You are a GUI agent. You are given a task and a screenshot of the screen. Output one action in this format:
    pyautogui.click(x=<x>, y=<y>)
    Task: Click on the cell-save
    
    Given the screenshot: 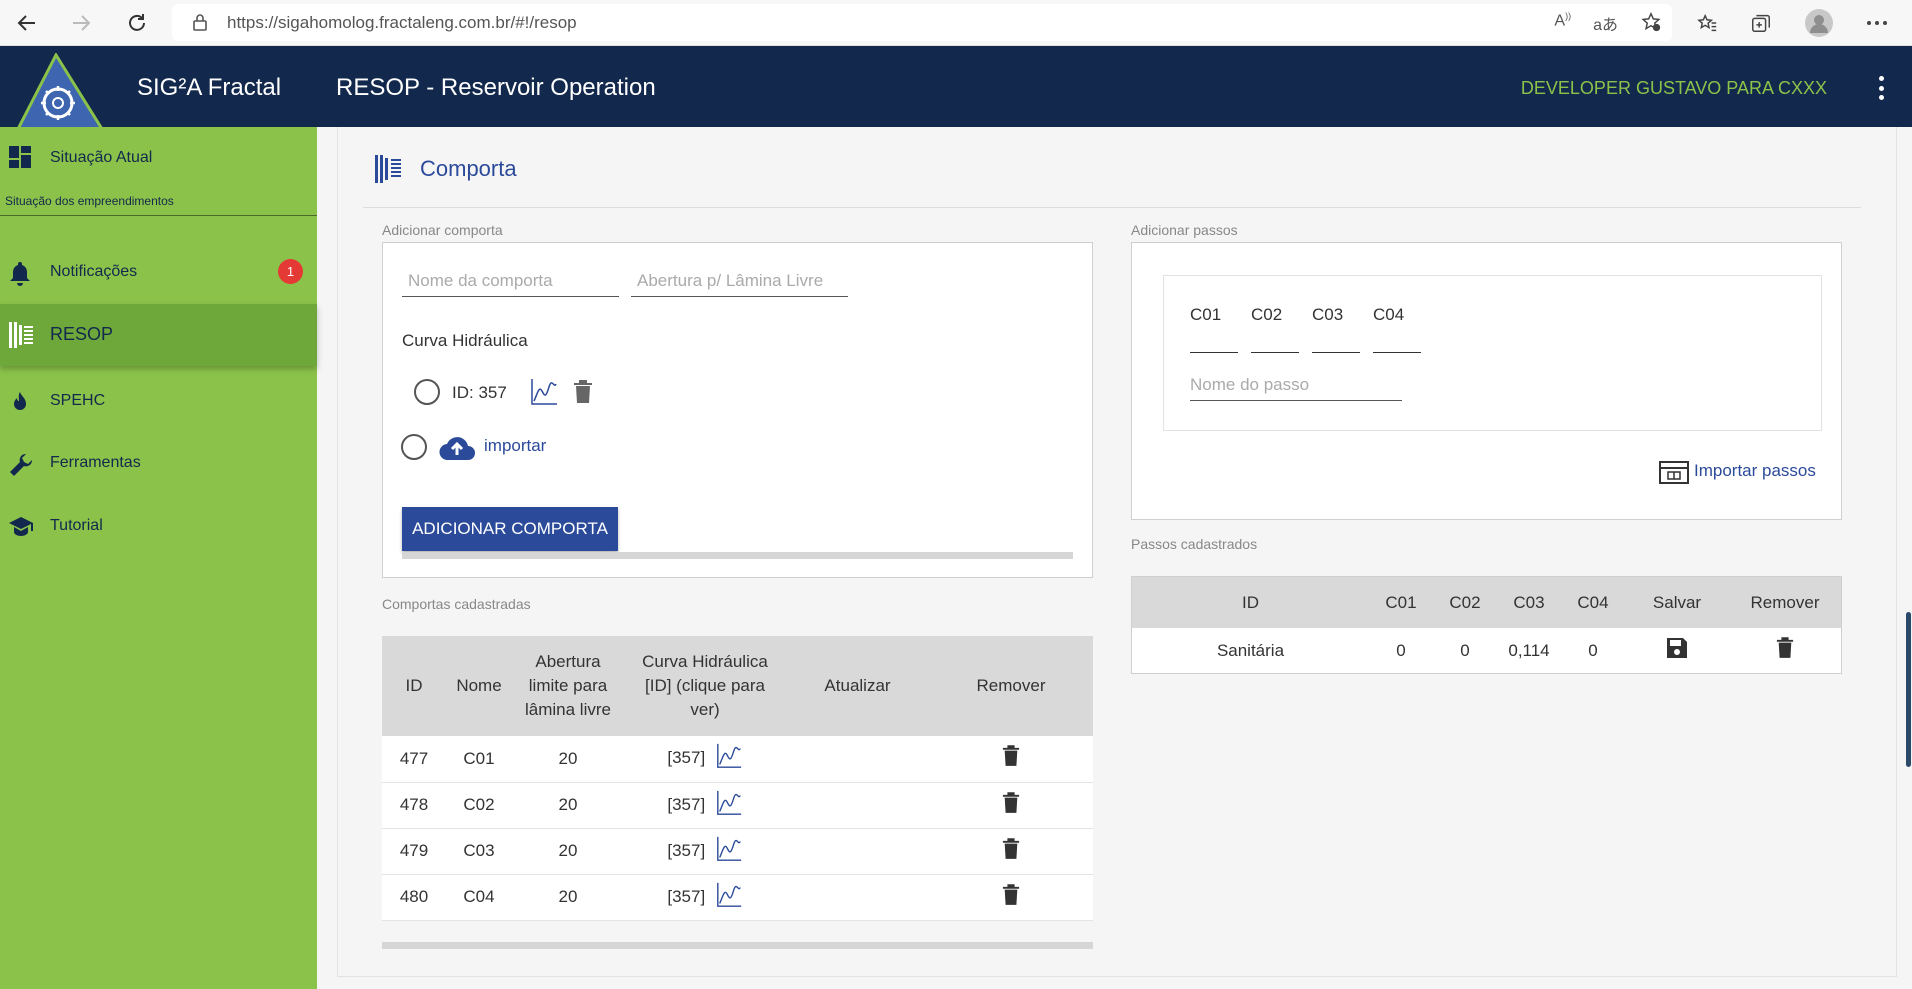 What is the action you would take?
    pyautogui.click(x=1677, y=650)
    